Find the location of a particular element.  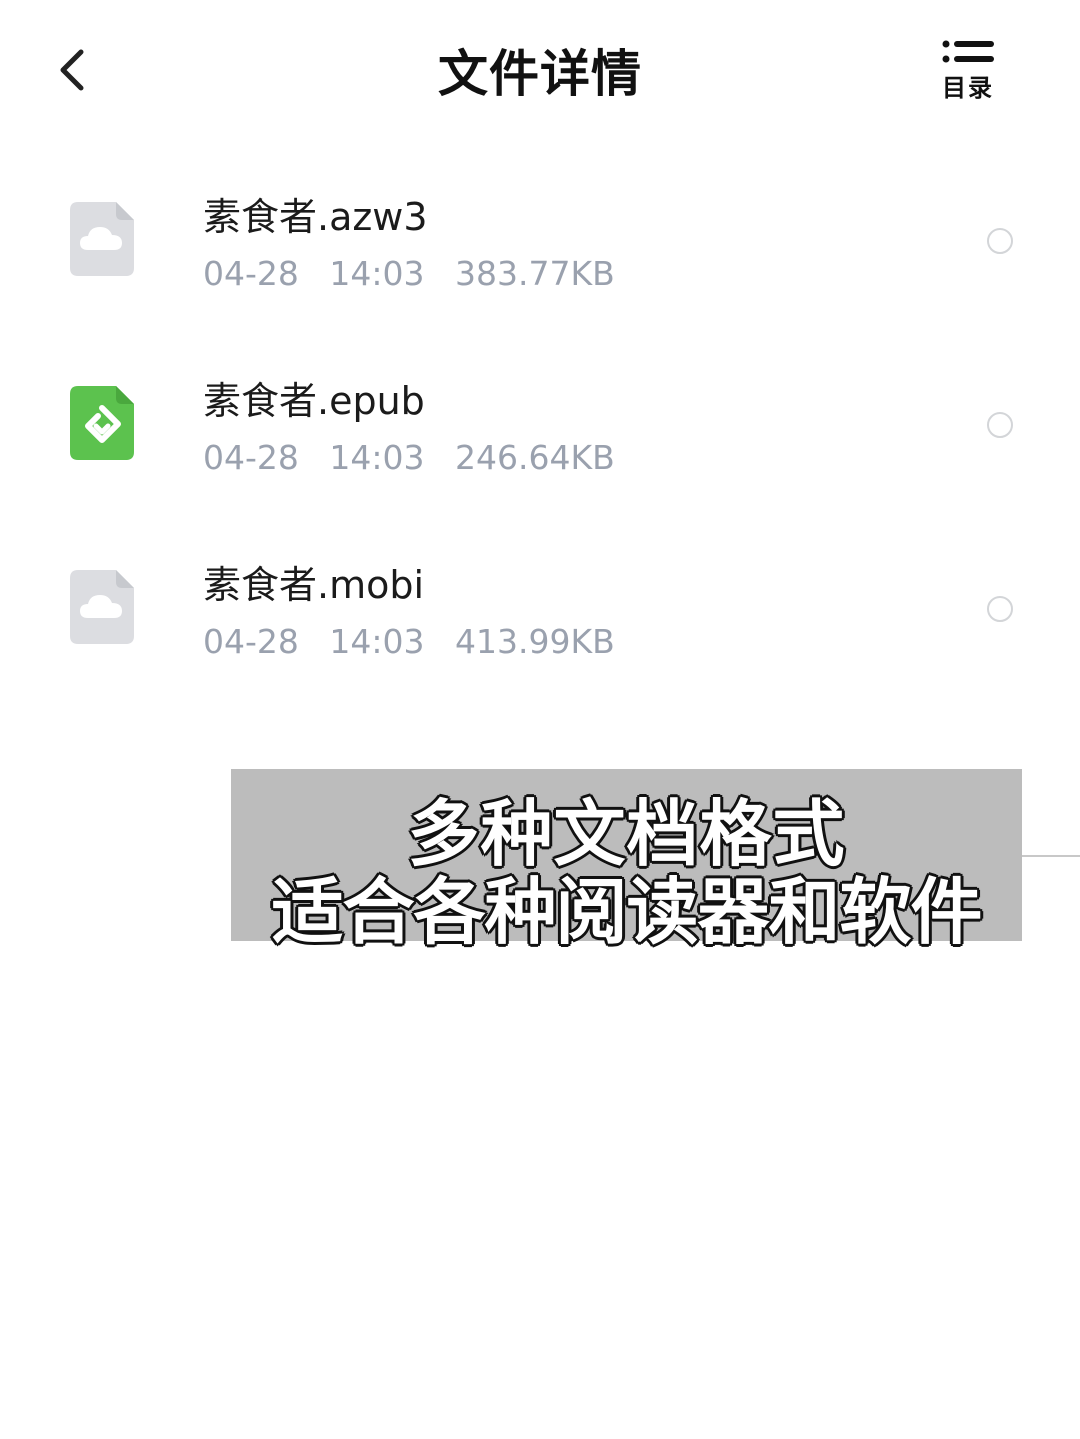

file-meta: 04-28 14:03 413.99KB is located at coordinates (419, 641).